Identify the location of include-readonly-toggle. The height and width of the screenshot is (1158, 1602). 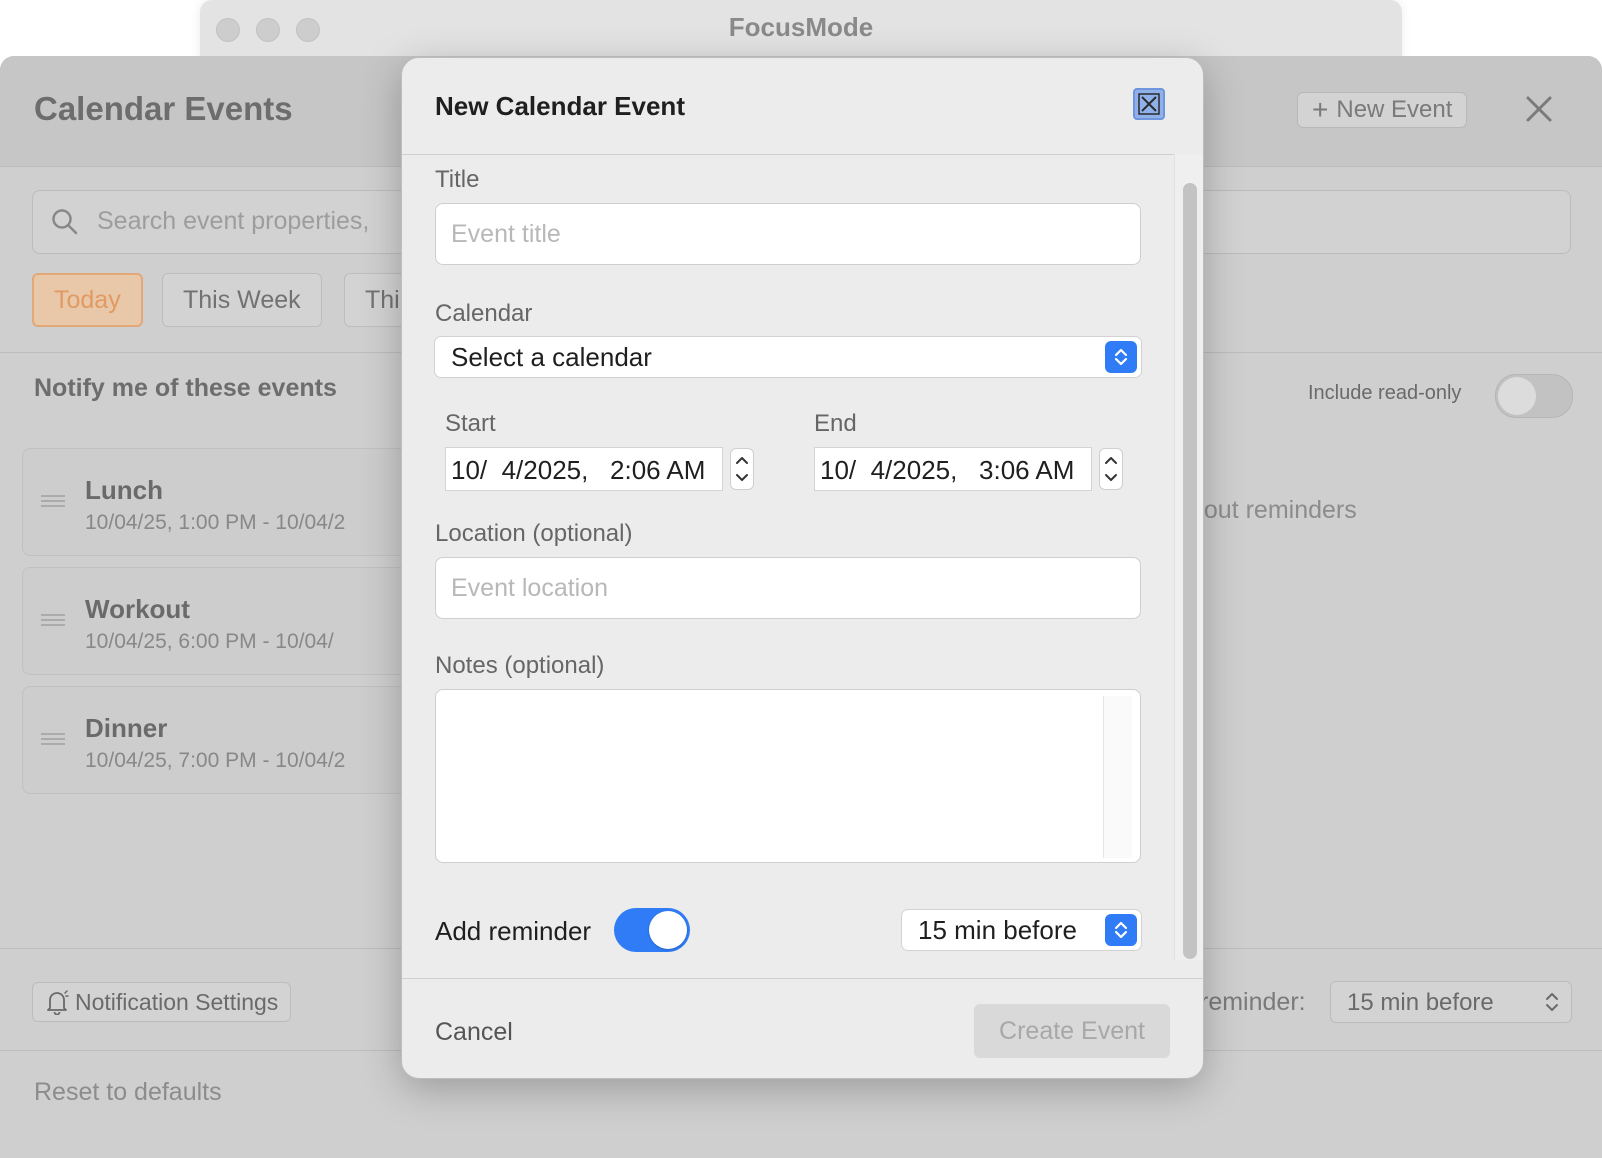
(1534, 396).